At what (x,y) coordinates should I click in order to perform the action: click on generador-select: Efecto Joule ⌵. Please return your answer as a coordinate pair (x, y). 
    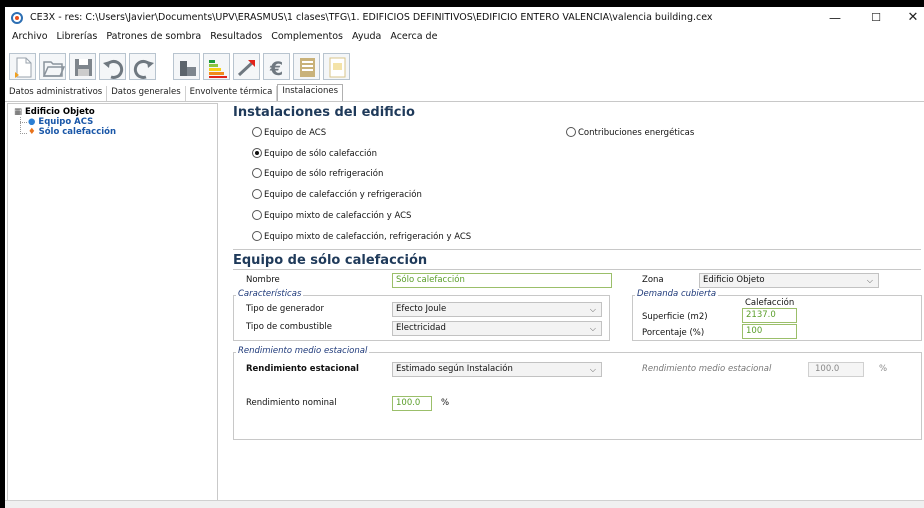
    Looking at the image, I should click on (497, 309).